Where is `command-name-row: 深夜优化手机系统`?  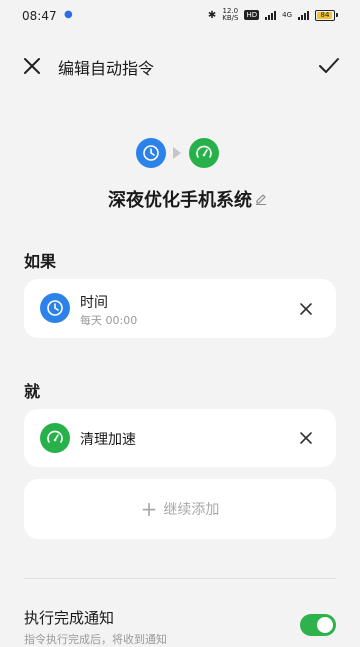 command-name-row: 深夜优化手机系统 is located at coordinates (180, 200).